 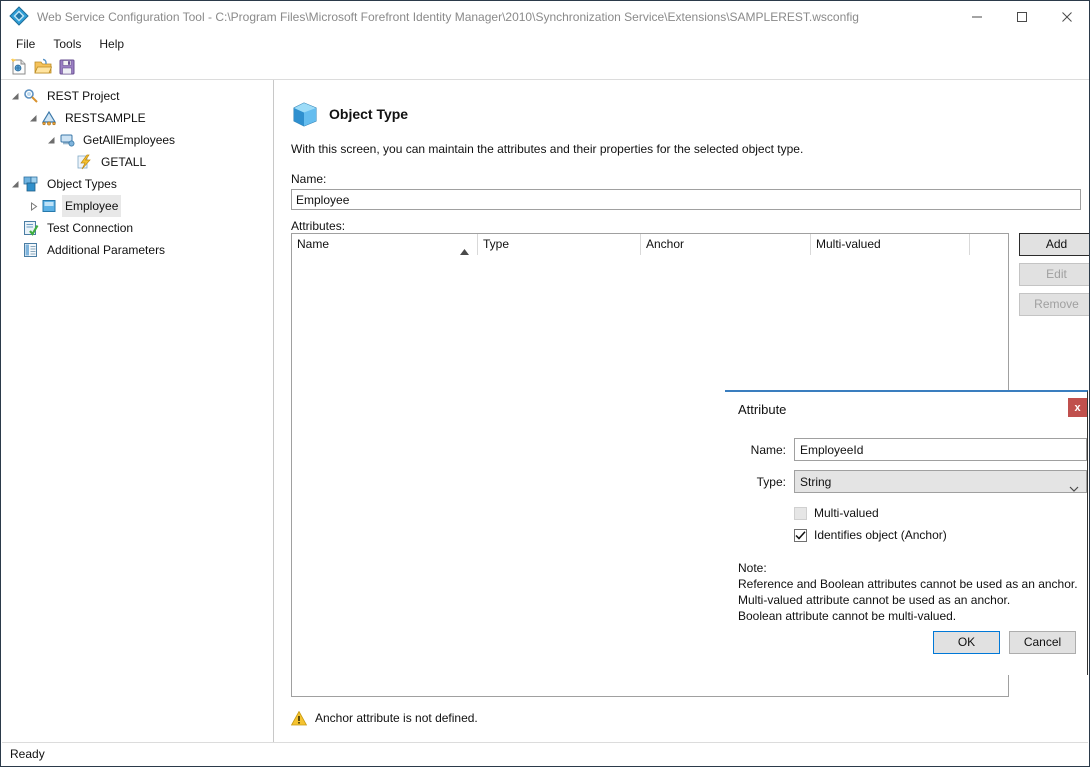 I want to click on edit-button: Edit, so click(x=1054, y=274).